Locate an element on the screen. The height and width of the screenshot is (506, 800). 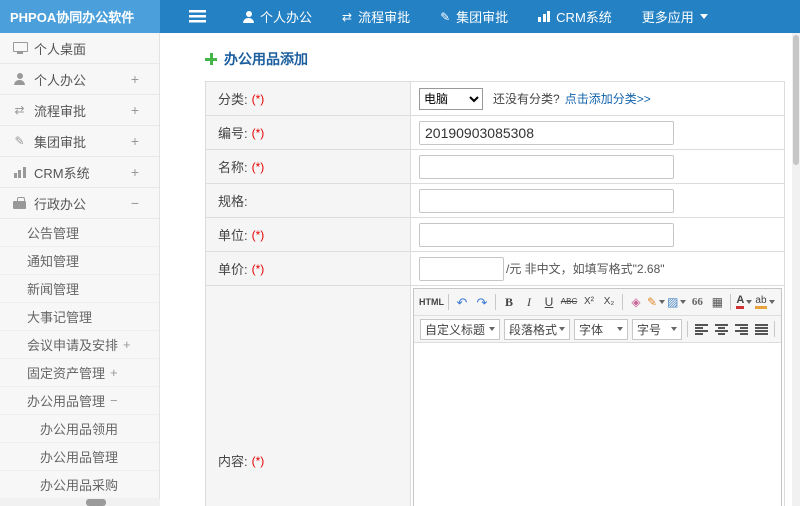
underline-button: U is located at coordinates (549, 302).